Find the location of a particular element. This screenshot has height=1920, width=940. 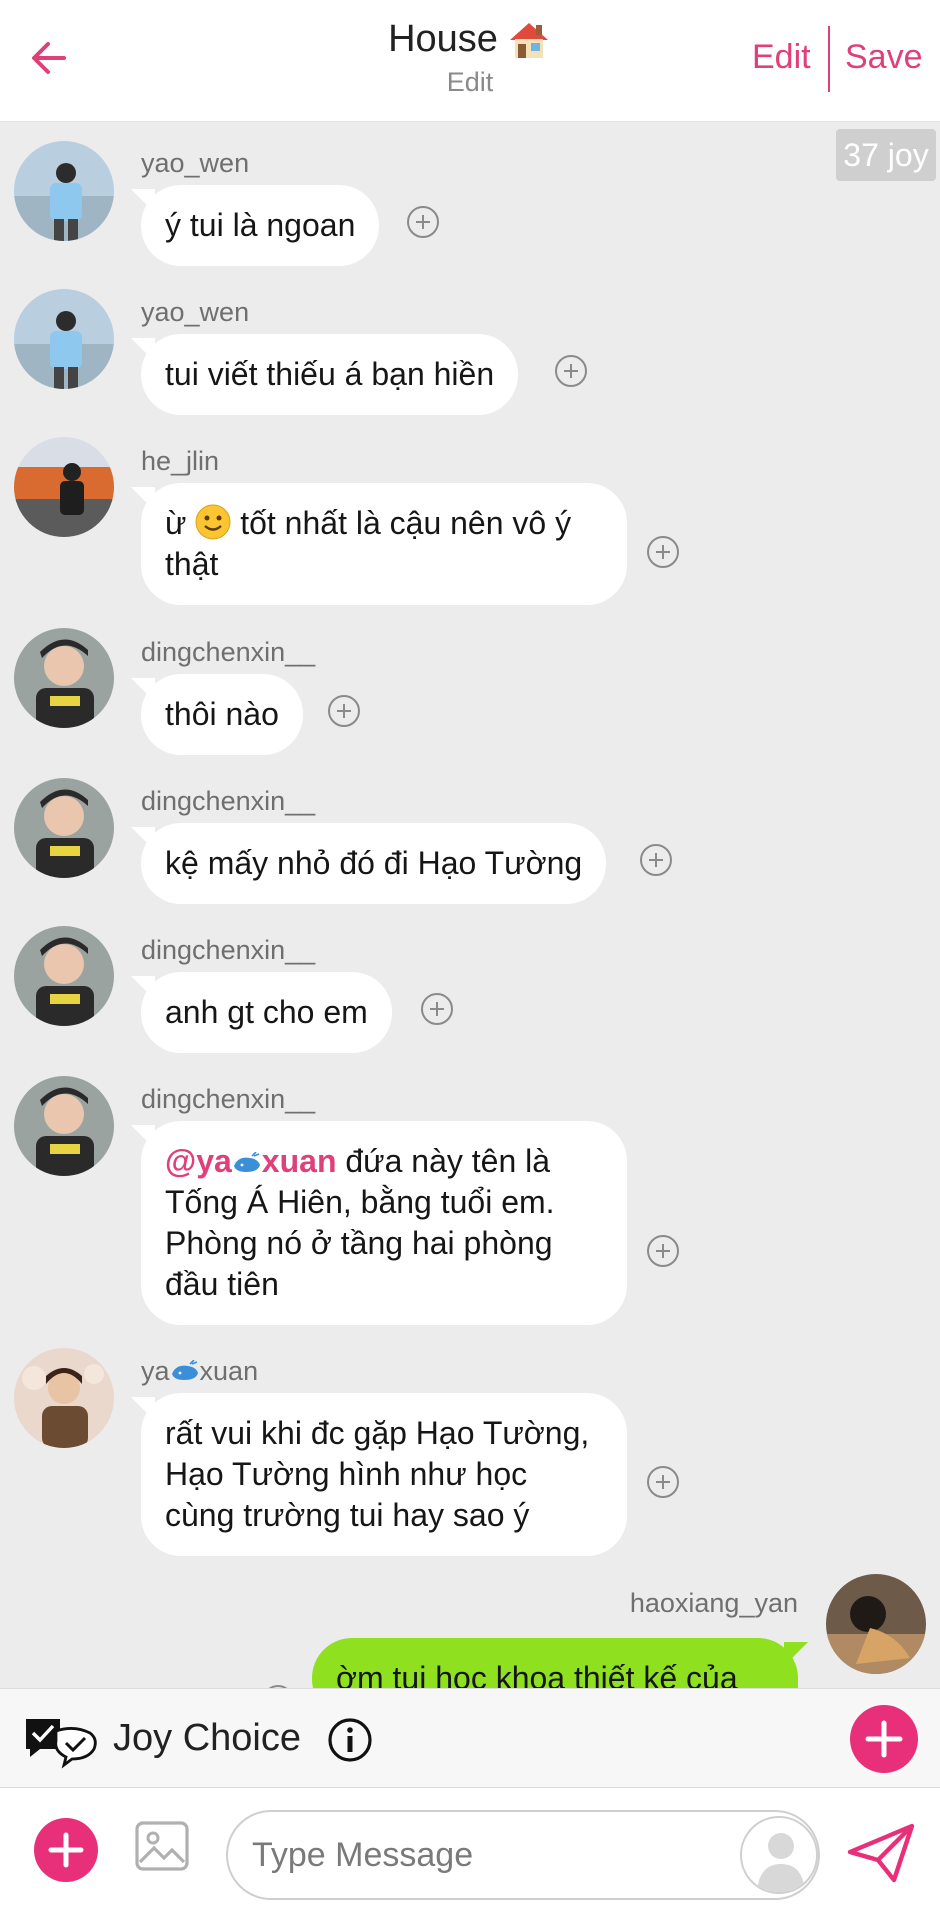

username: ya xuan is located at coordinates (199, 1371).